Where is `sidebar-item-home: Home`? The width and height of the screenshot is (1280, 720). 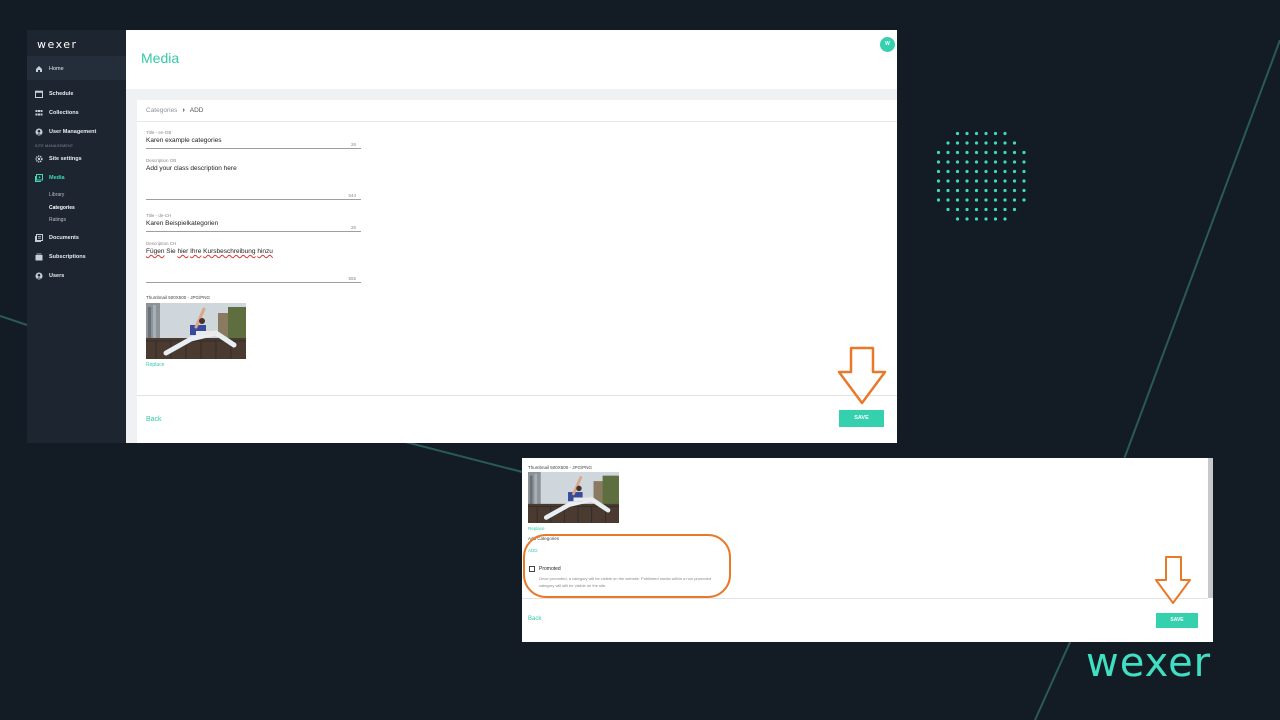 sidebar-item-home: Home is located at coordinates (49, 69).